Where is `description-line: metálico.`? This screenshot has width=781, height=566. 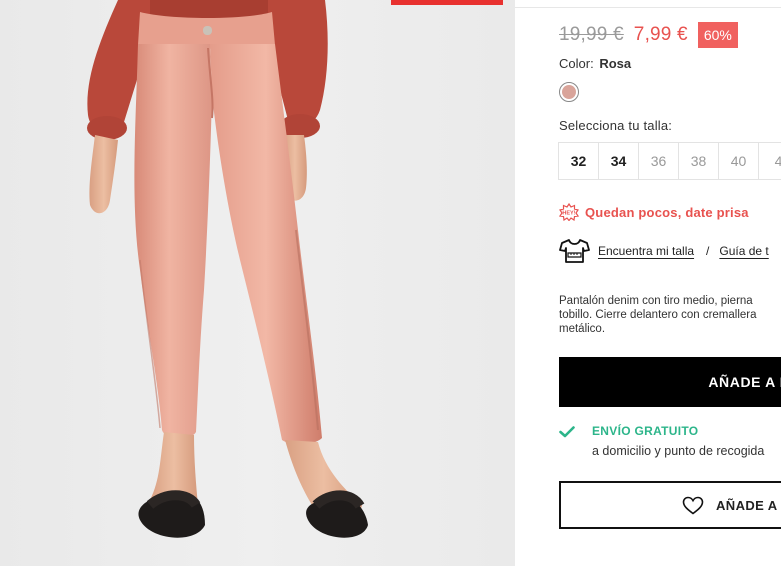 description-line: metálico. is located at coordinates (582, 329).